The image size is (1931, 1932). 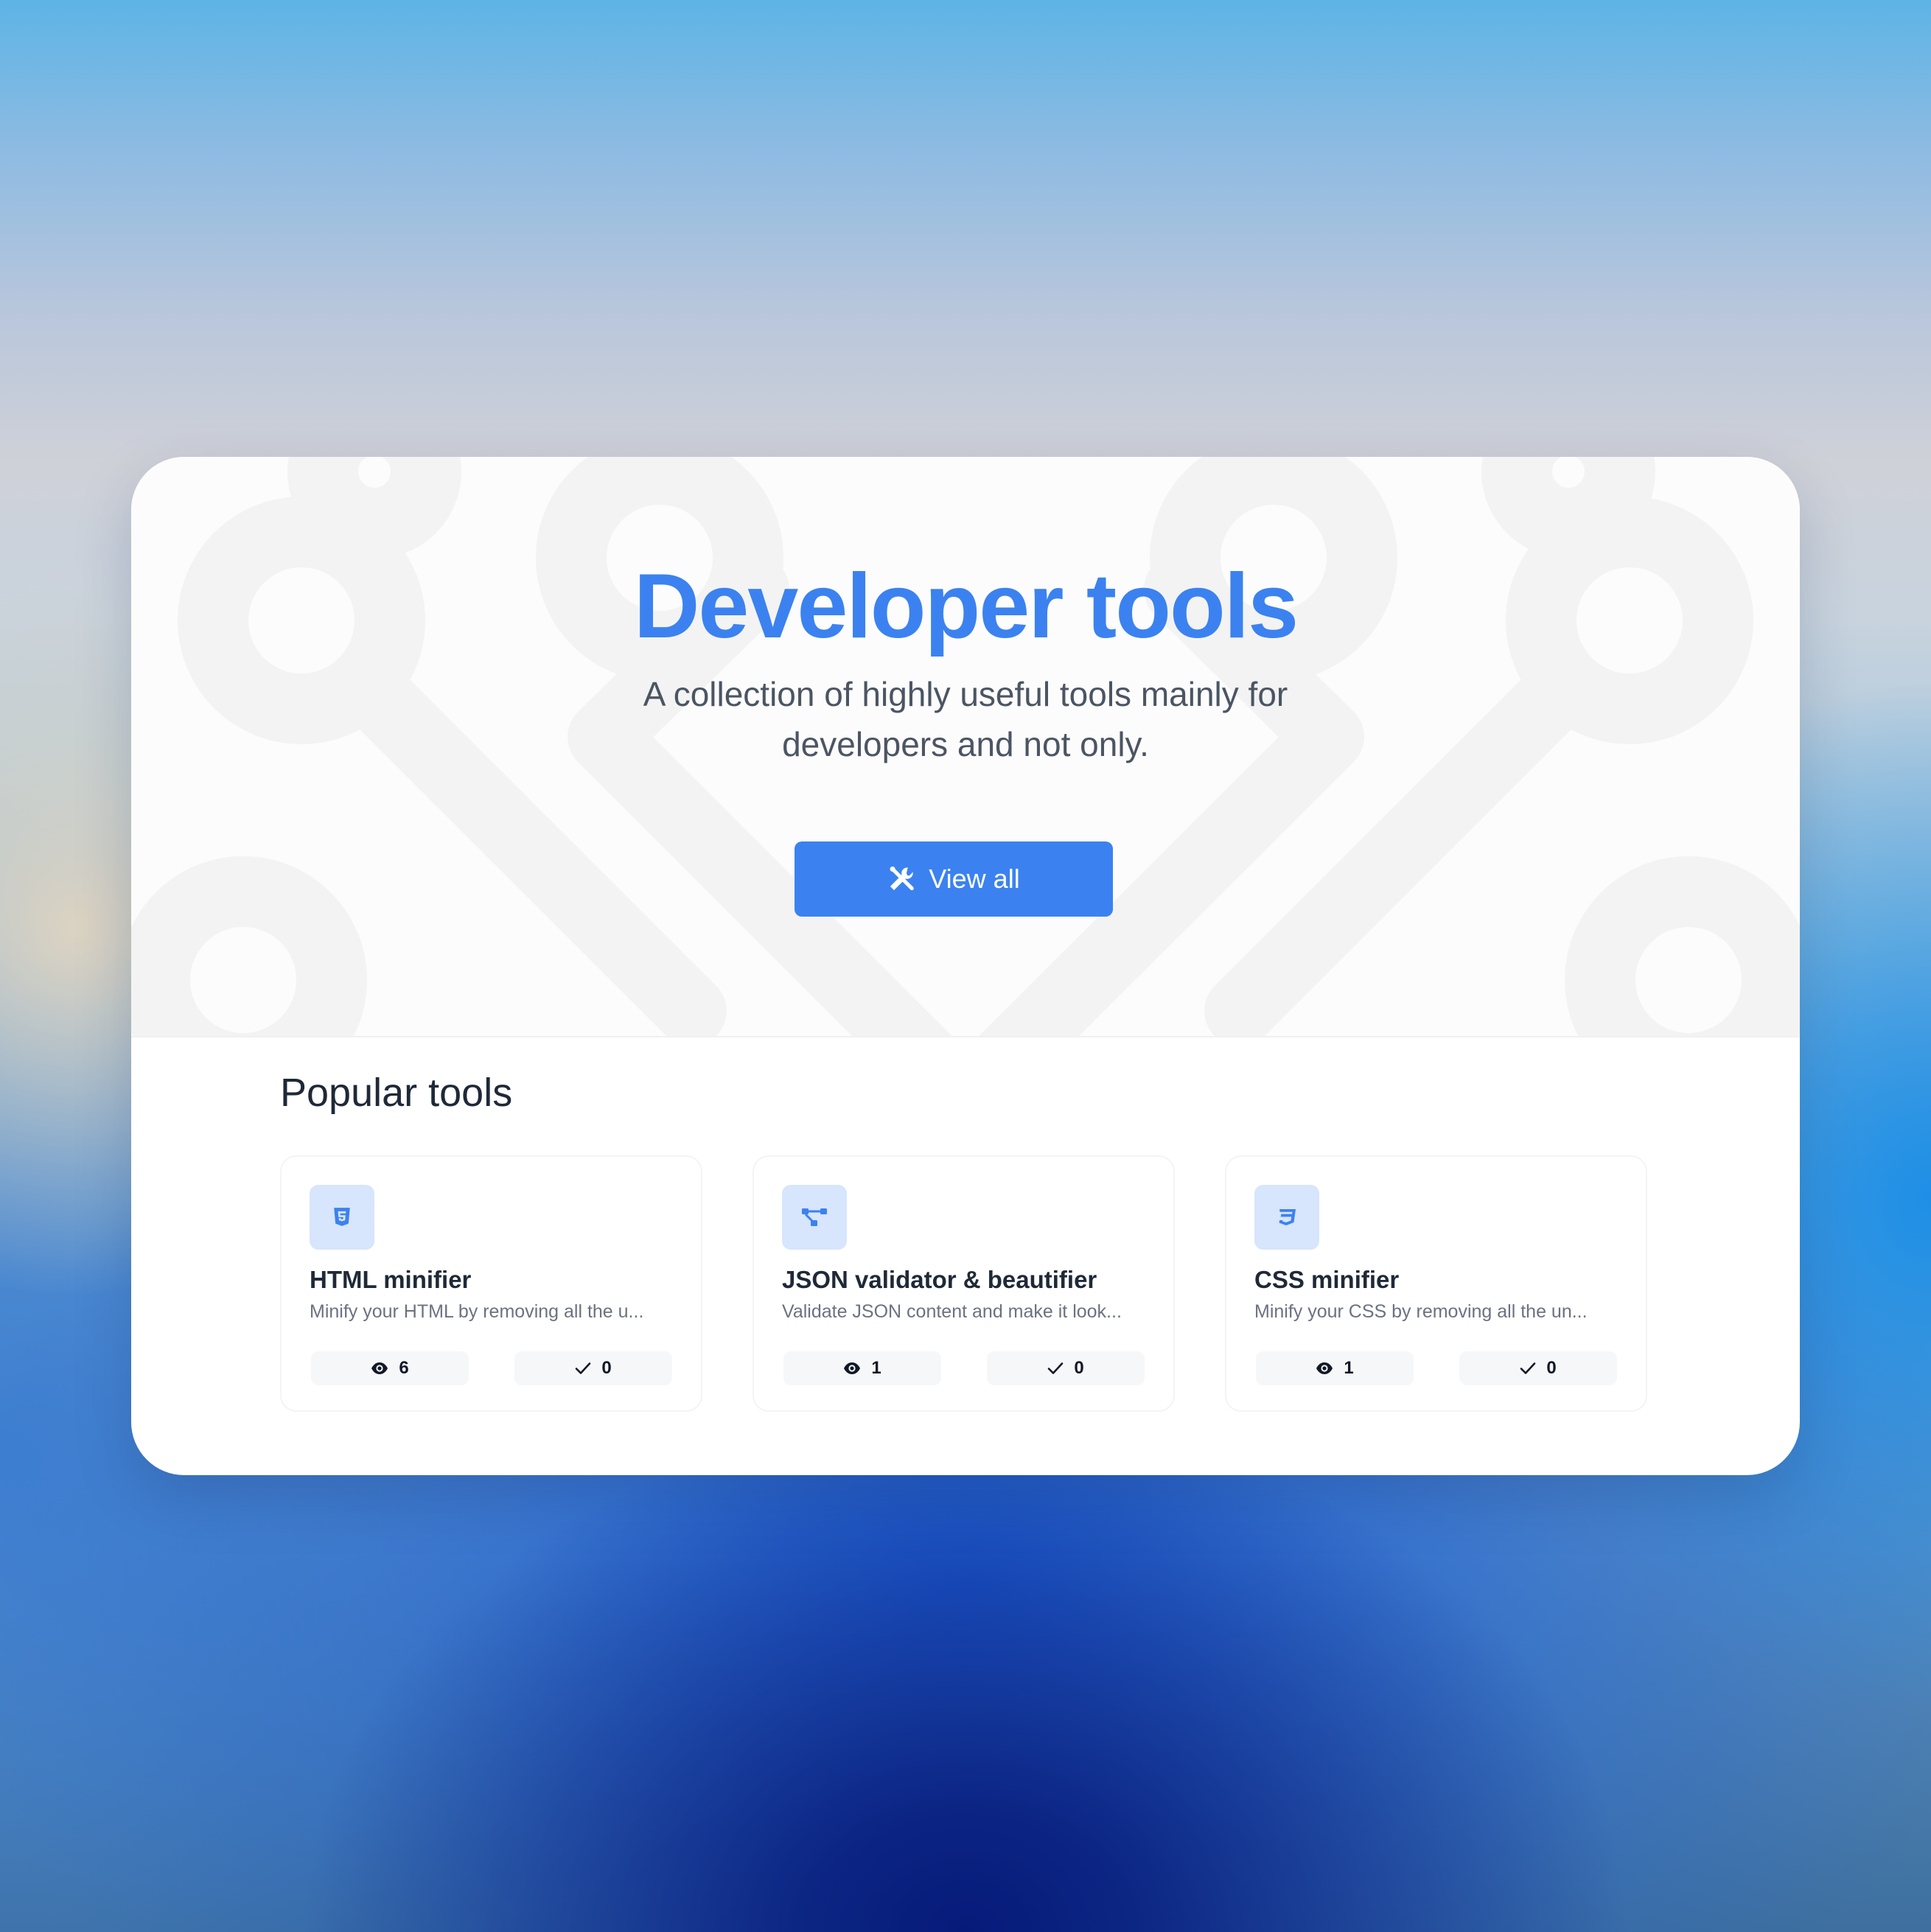 I want to click on view-all-label: View all, so click(x=974, y=879).